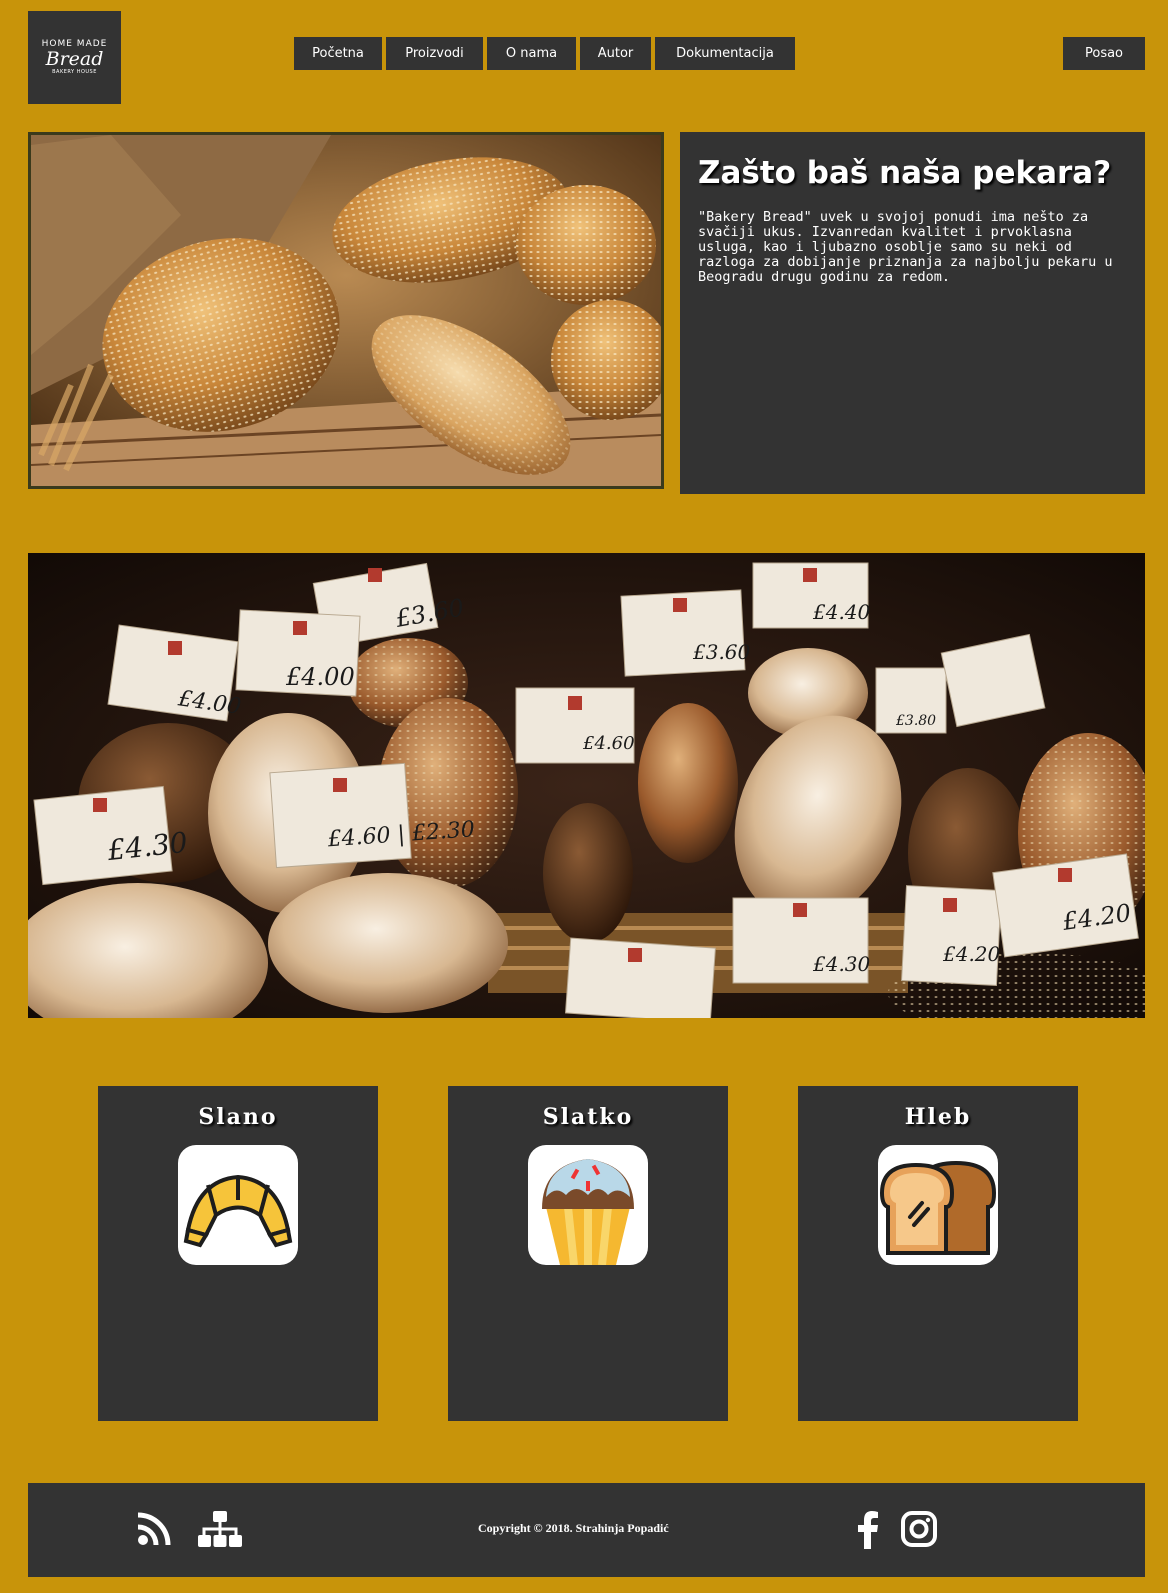 Image resolution: width=1168 pixels, height=1593 pixels. What do you see at coordinates (238, 1205) in the screenshot?
I see `croissant-icon` at bounding box center [238, 1205].